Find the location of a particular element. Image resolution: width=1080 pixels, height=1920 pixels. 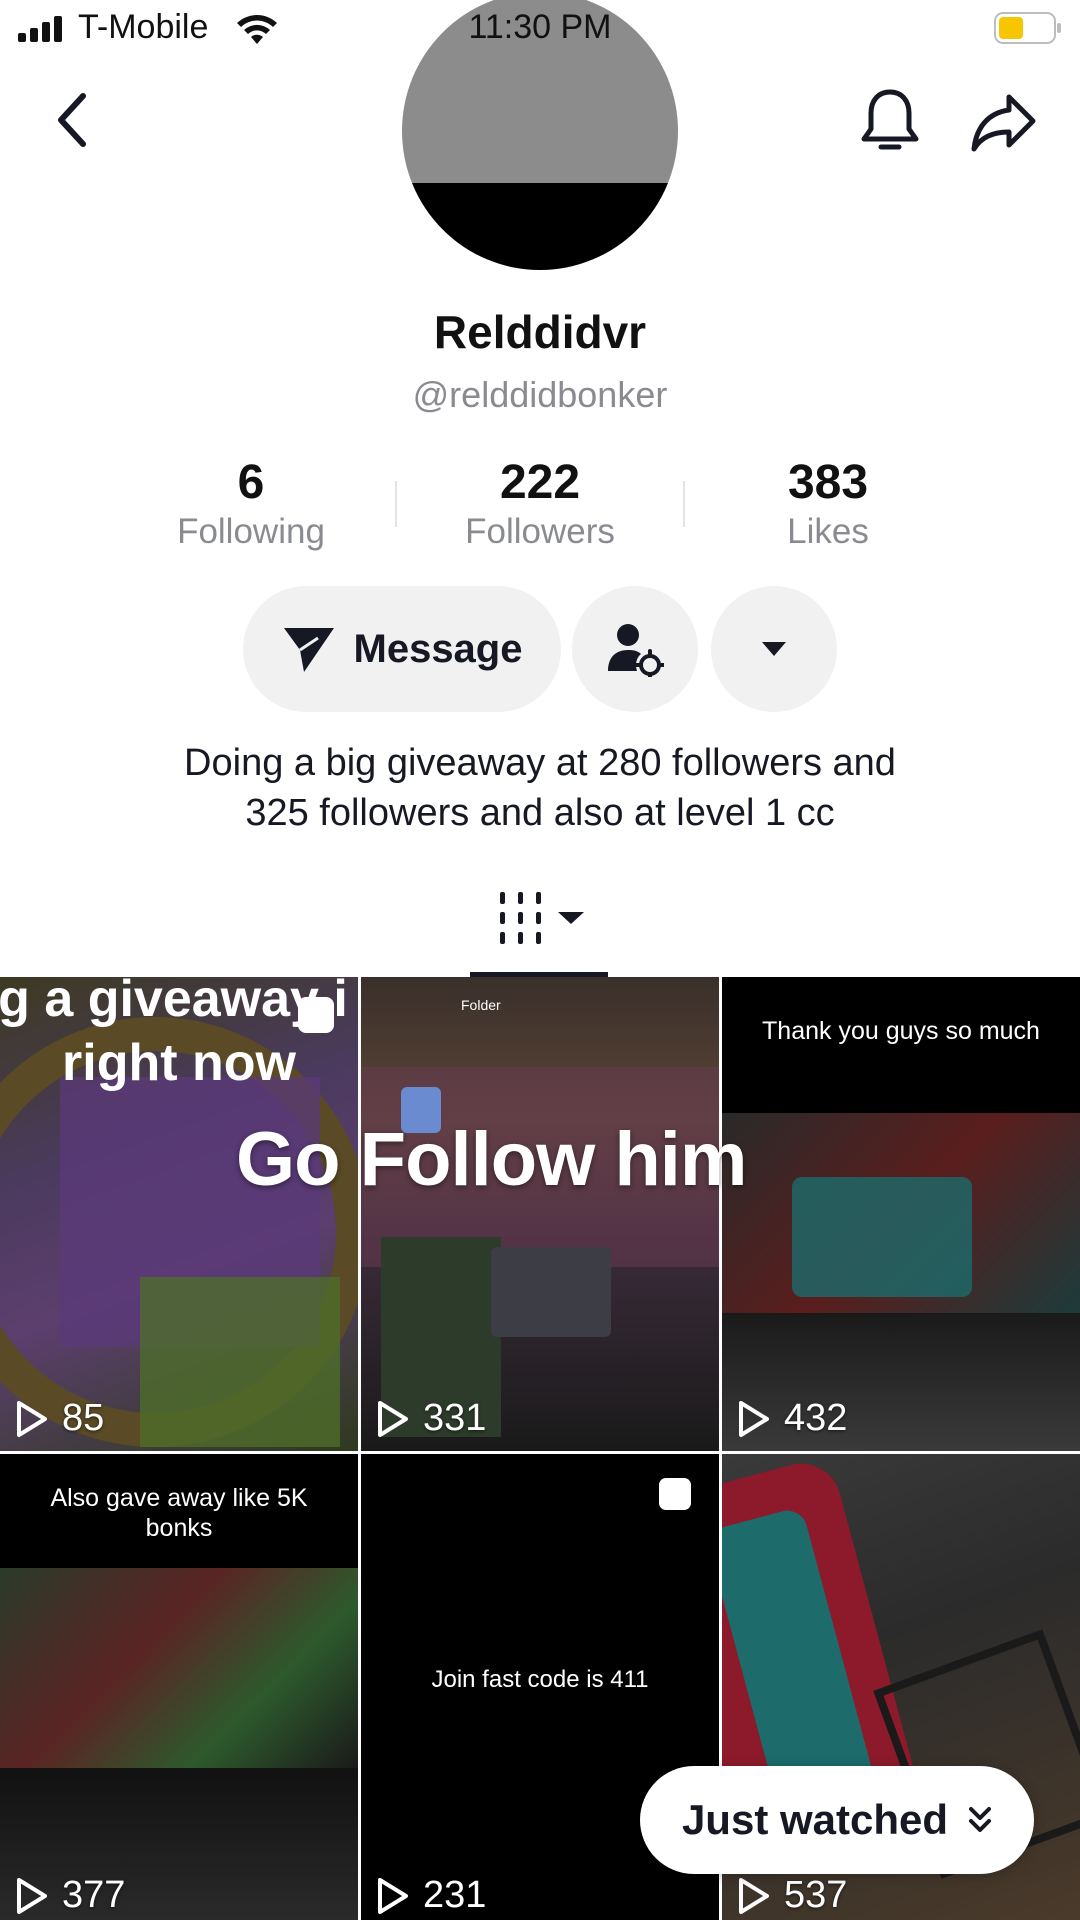

stat-following: 6 Following is located at coordinates (251, 504).